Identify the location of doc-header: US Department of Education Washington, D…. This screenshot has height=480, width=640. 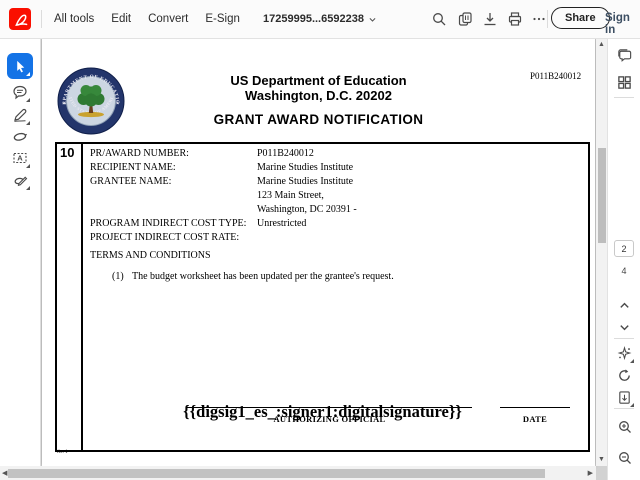
(318, 88).